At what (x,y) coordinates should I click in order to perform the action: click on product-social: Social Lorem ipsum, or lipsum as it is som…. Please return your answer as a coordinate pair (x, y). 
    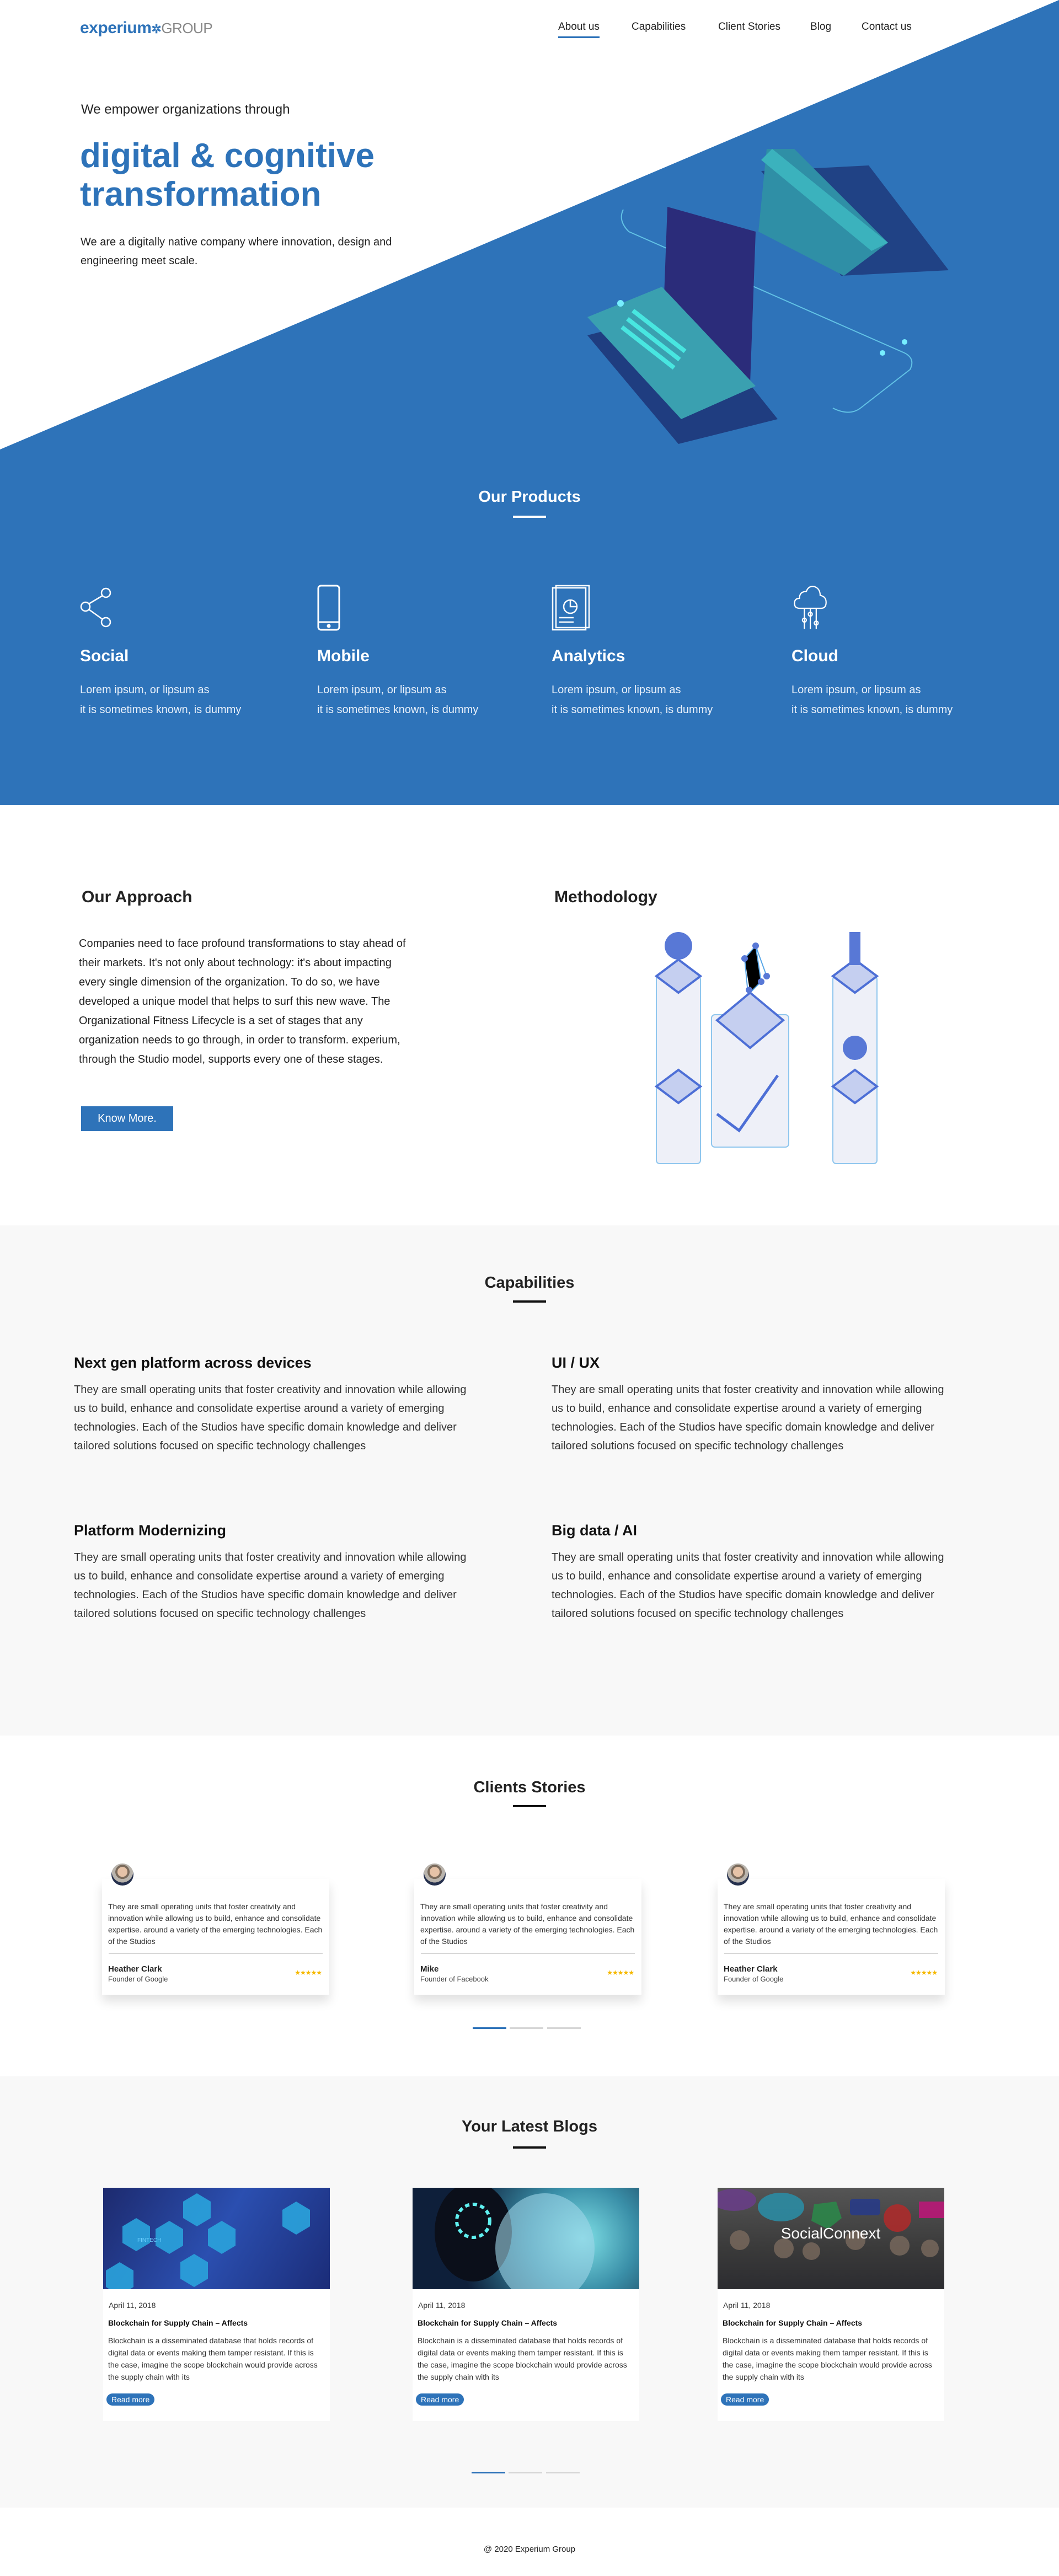
    Looking at the image, I should click on (179, 652).